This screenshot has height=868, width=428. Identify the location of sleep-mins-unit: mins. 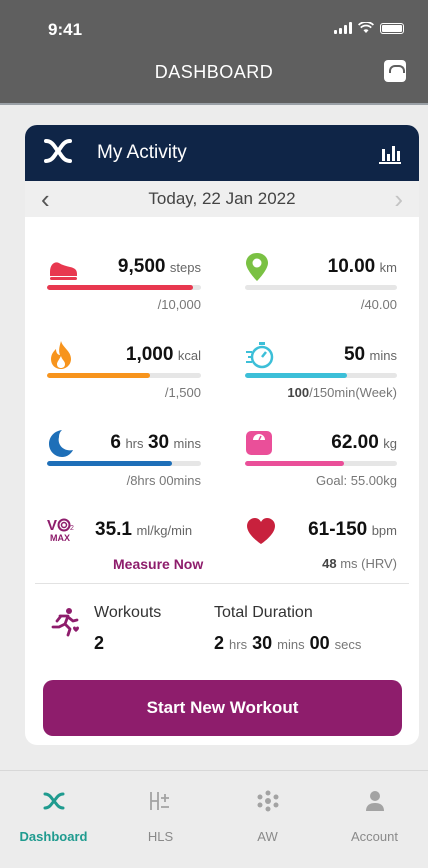
(187, 443).